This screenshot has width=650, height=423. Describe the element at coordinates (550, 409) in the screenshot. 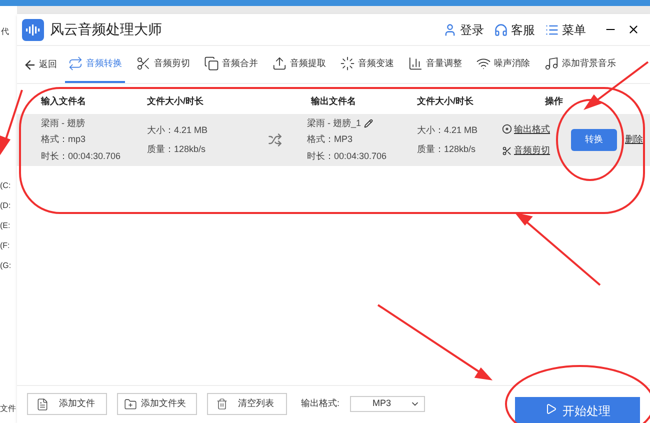

I see `play-icon` at that location.